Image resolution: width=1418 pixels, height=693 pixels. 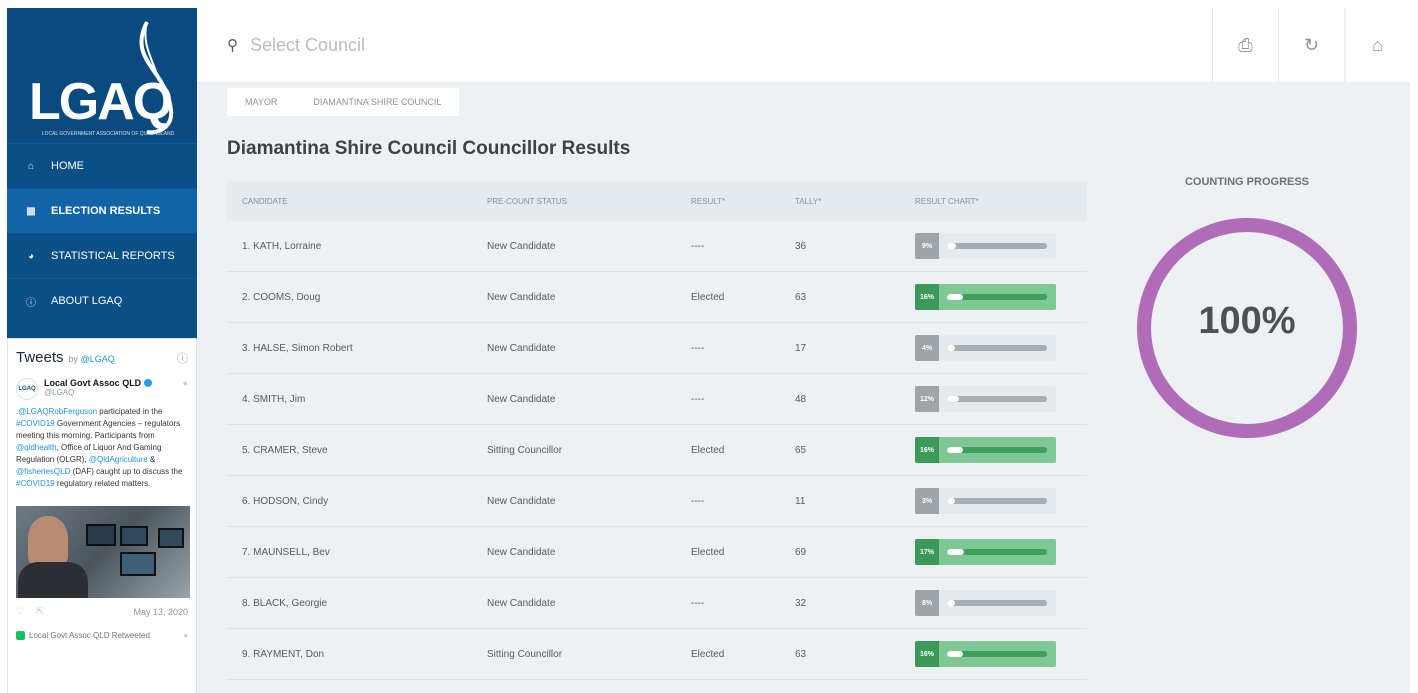 I want to click on result-percent: 12%, so click(x=927, y=399).